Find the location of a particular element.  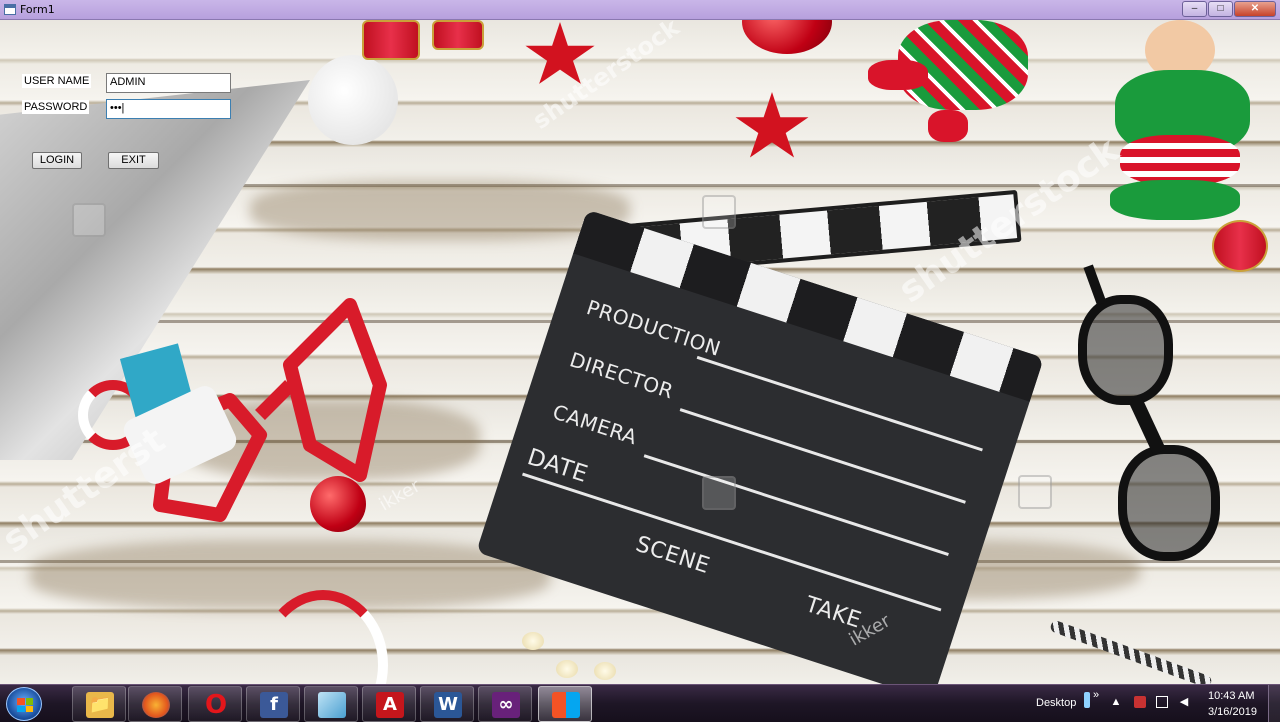

username-field: ADMIN is located at coordinates (168, 83).